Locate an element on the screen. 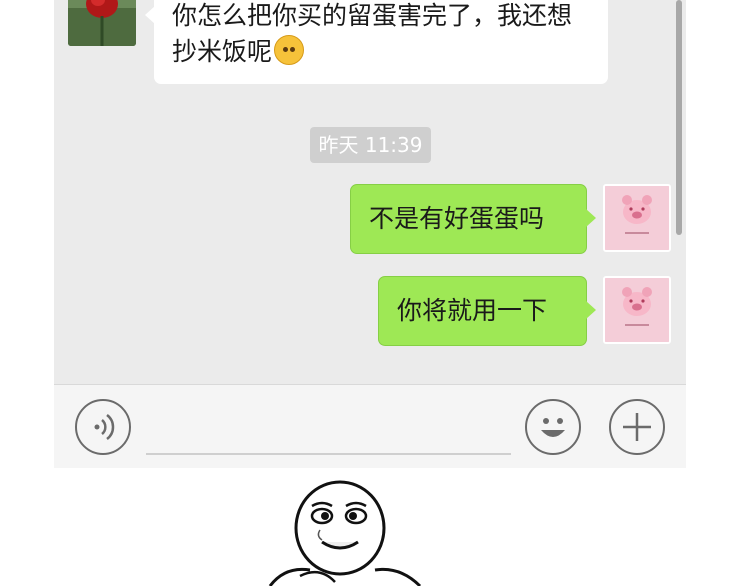 Image resolution: width=750 pixels, height=586 pixels. message-text: 你怎么把你买的留蛋害完了，我还想抄米饭呢 is located at coordinates (372, 33).